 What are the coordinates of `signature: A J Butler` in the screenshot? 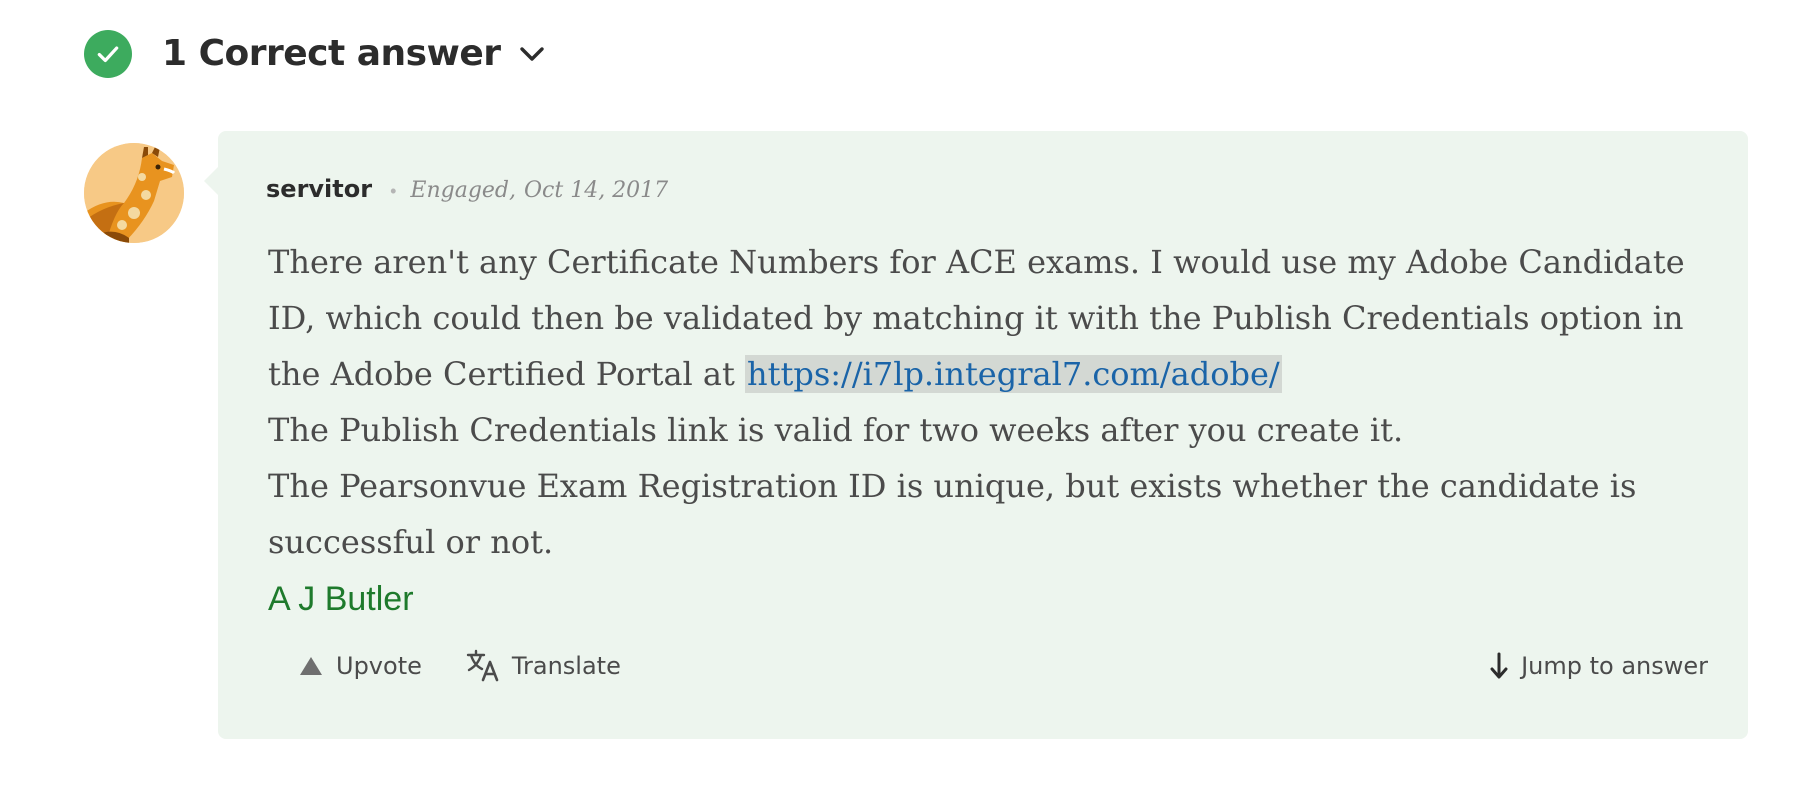 It's located at (341, 599).